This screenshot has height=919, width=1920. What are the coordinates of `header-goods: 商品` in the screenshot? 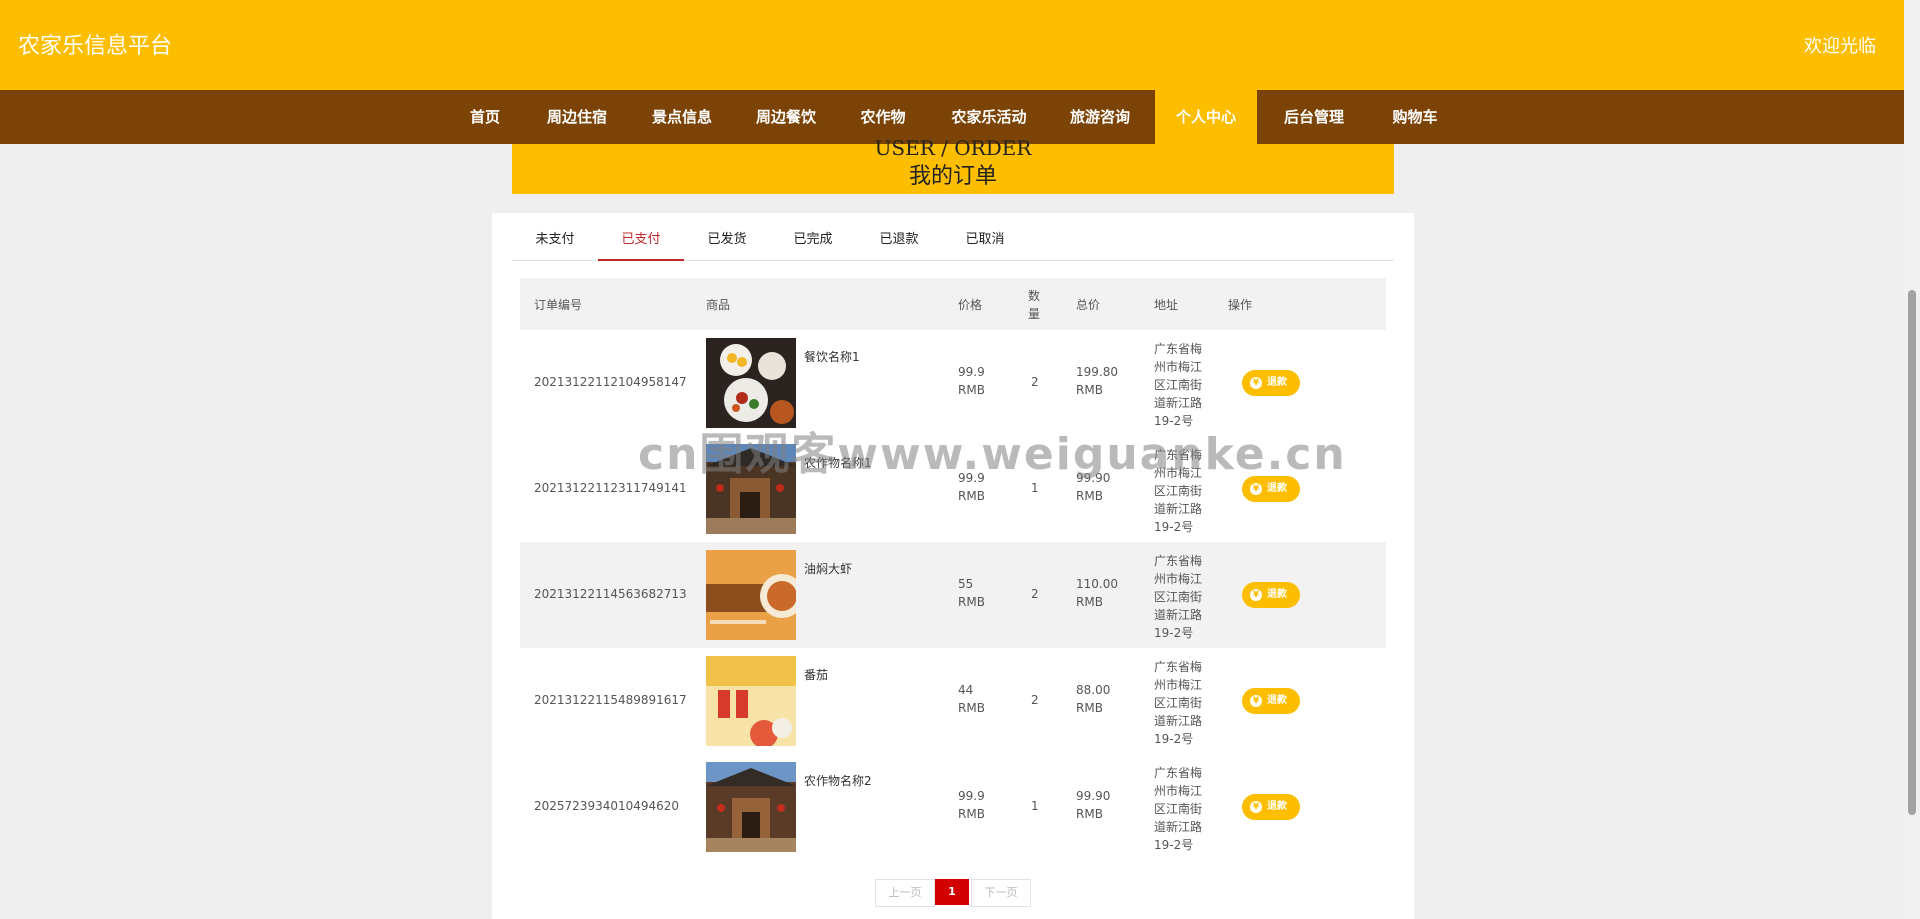 It's located at (718, 305).